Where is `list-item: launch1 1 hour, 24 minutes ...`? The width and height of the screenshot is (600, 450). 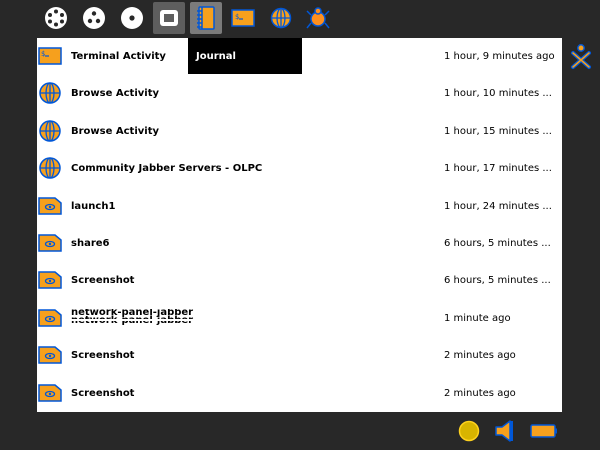
list-item: launch1 1 hour, 24 minutes ... is located at coordinates (299, 206).